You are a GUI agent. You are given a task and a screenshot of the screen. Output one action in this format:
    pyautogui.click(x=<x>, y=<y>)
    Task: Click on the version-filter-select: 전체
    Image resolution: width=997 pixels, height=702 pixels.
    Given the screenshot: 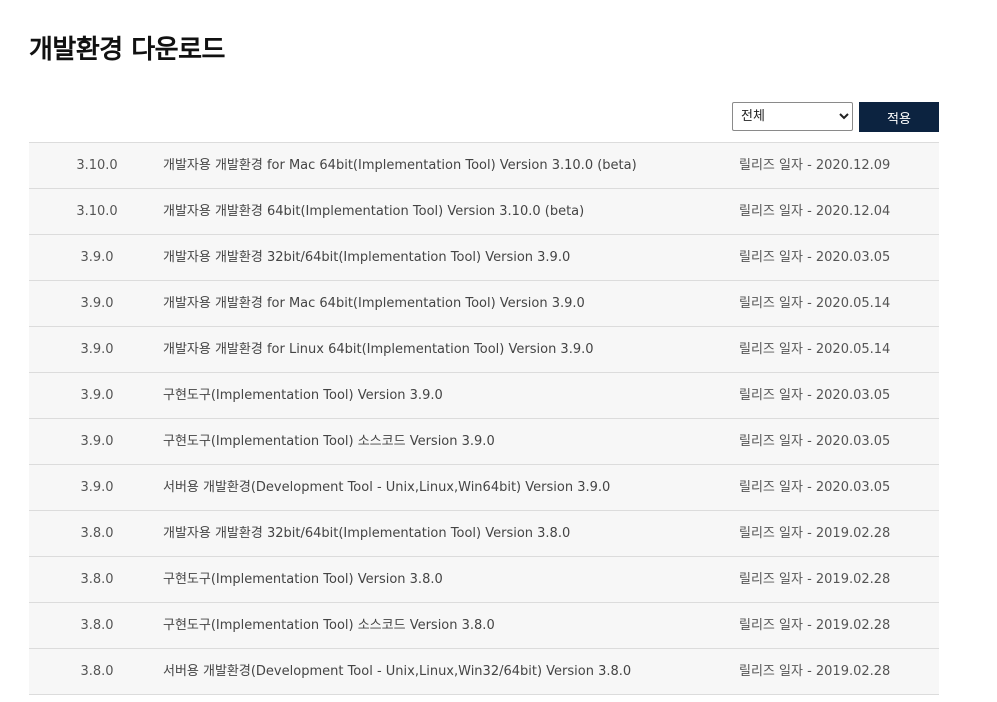 What is the action you would take?
    pyautogui.click(x=792, y=116)
    